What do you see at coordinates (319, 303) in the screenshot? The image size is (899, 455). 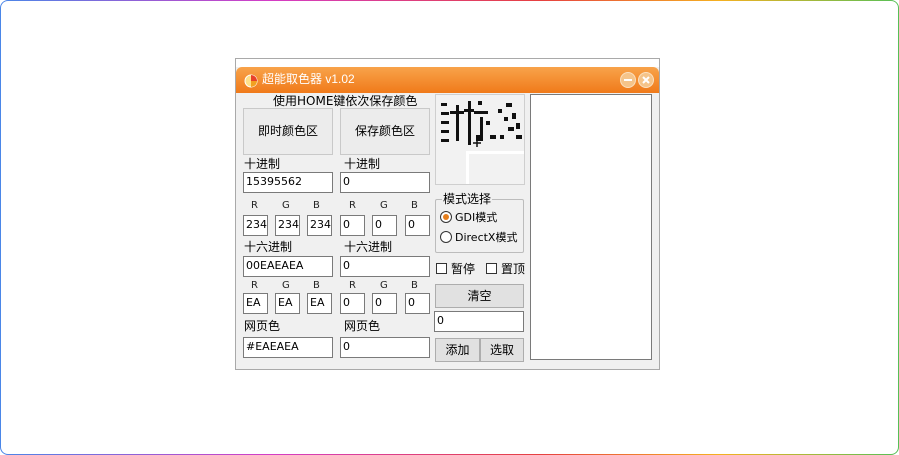 I see `live-b-hex-field: EA` at bounding box center [319, 303].